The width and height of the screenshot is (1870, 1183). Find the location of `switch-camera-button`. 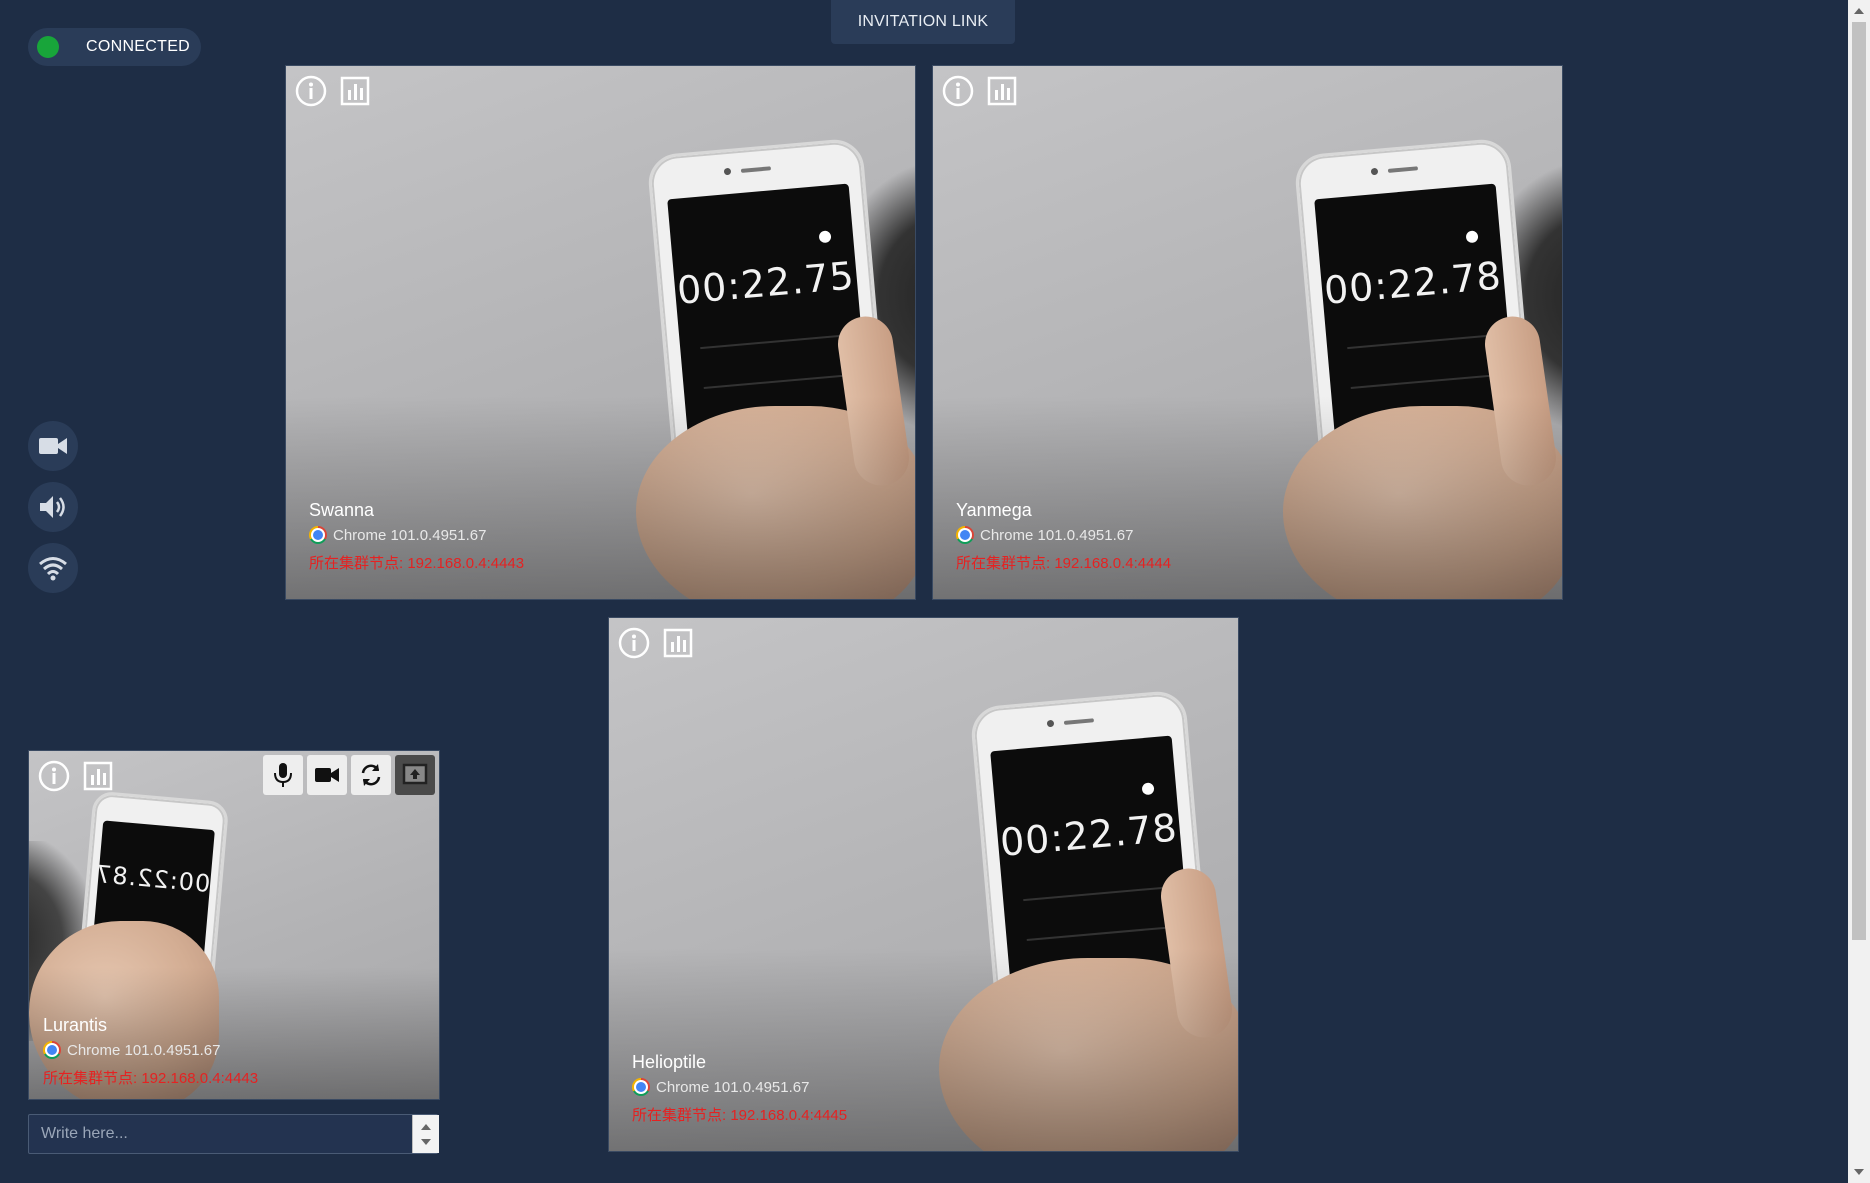

switch-camera-button is located at coordinates (371, 775).